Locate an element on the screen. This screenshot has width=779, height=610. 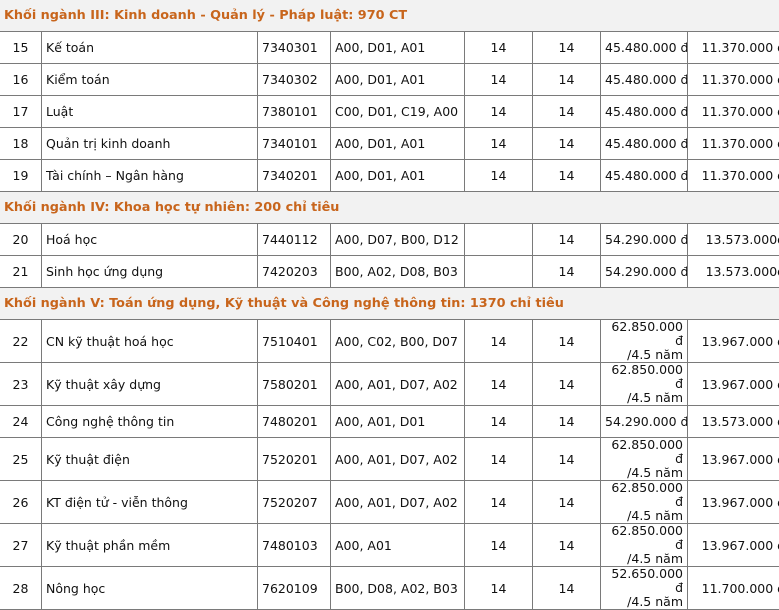
major-name: Kế toán is located at coordinates (150, 48).